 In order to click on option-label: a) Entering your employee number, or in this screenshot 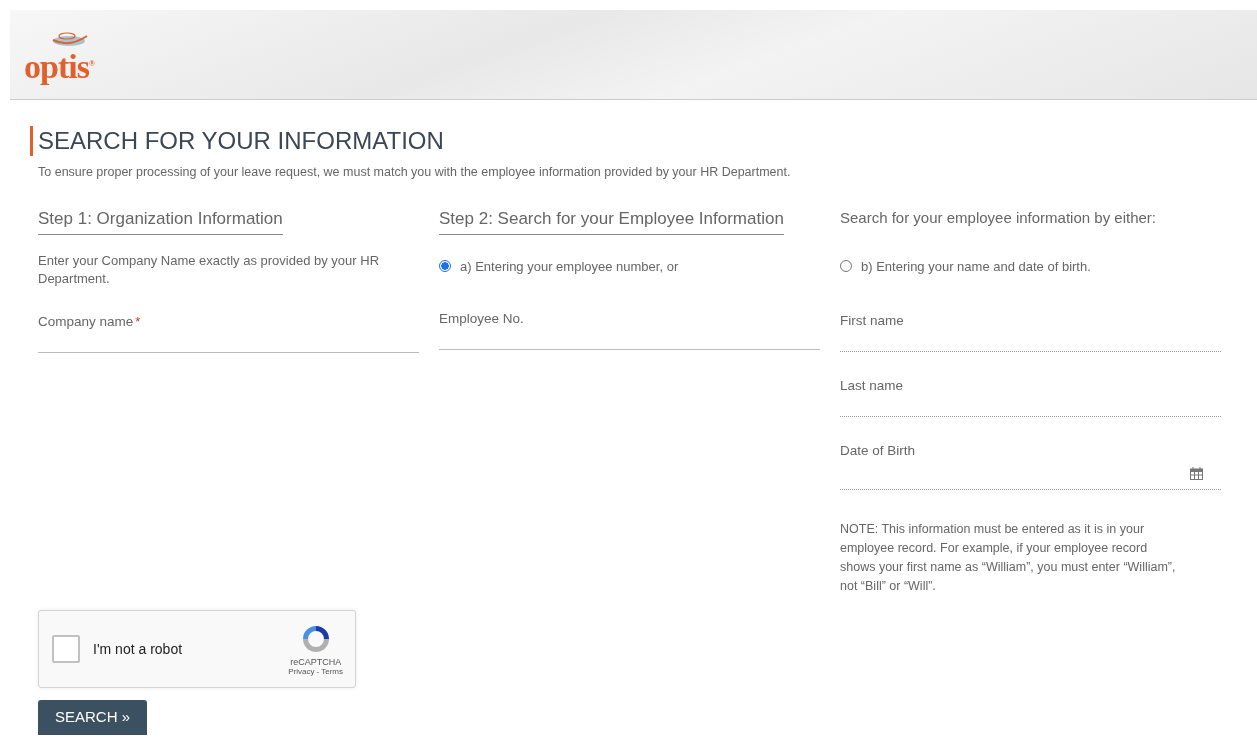, I will do `click(569, 266)`.